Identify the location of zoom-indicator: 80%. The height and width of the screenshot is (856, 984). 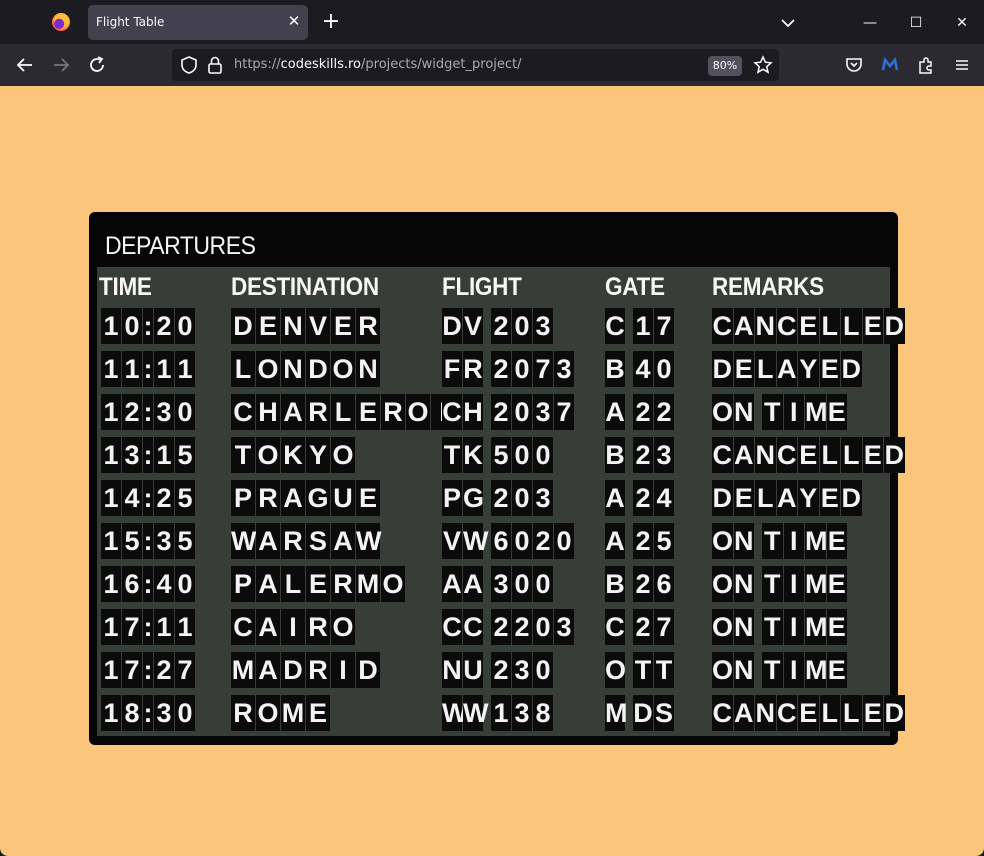
(725, 66).